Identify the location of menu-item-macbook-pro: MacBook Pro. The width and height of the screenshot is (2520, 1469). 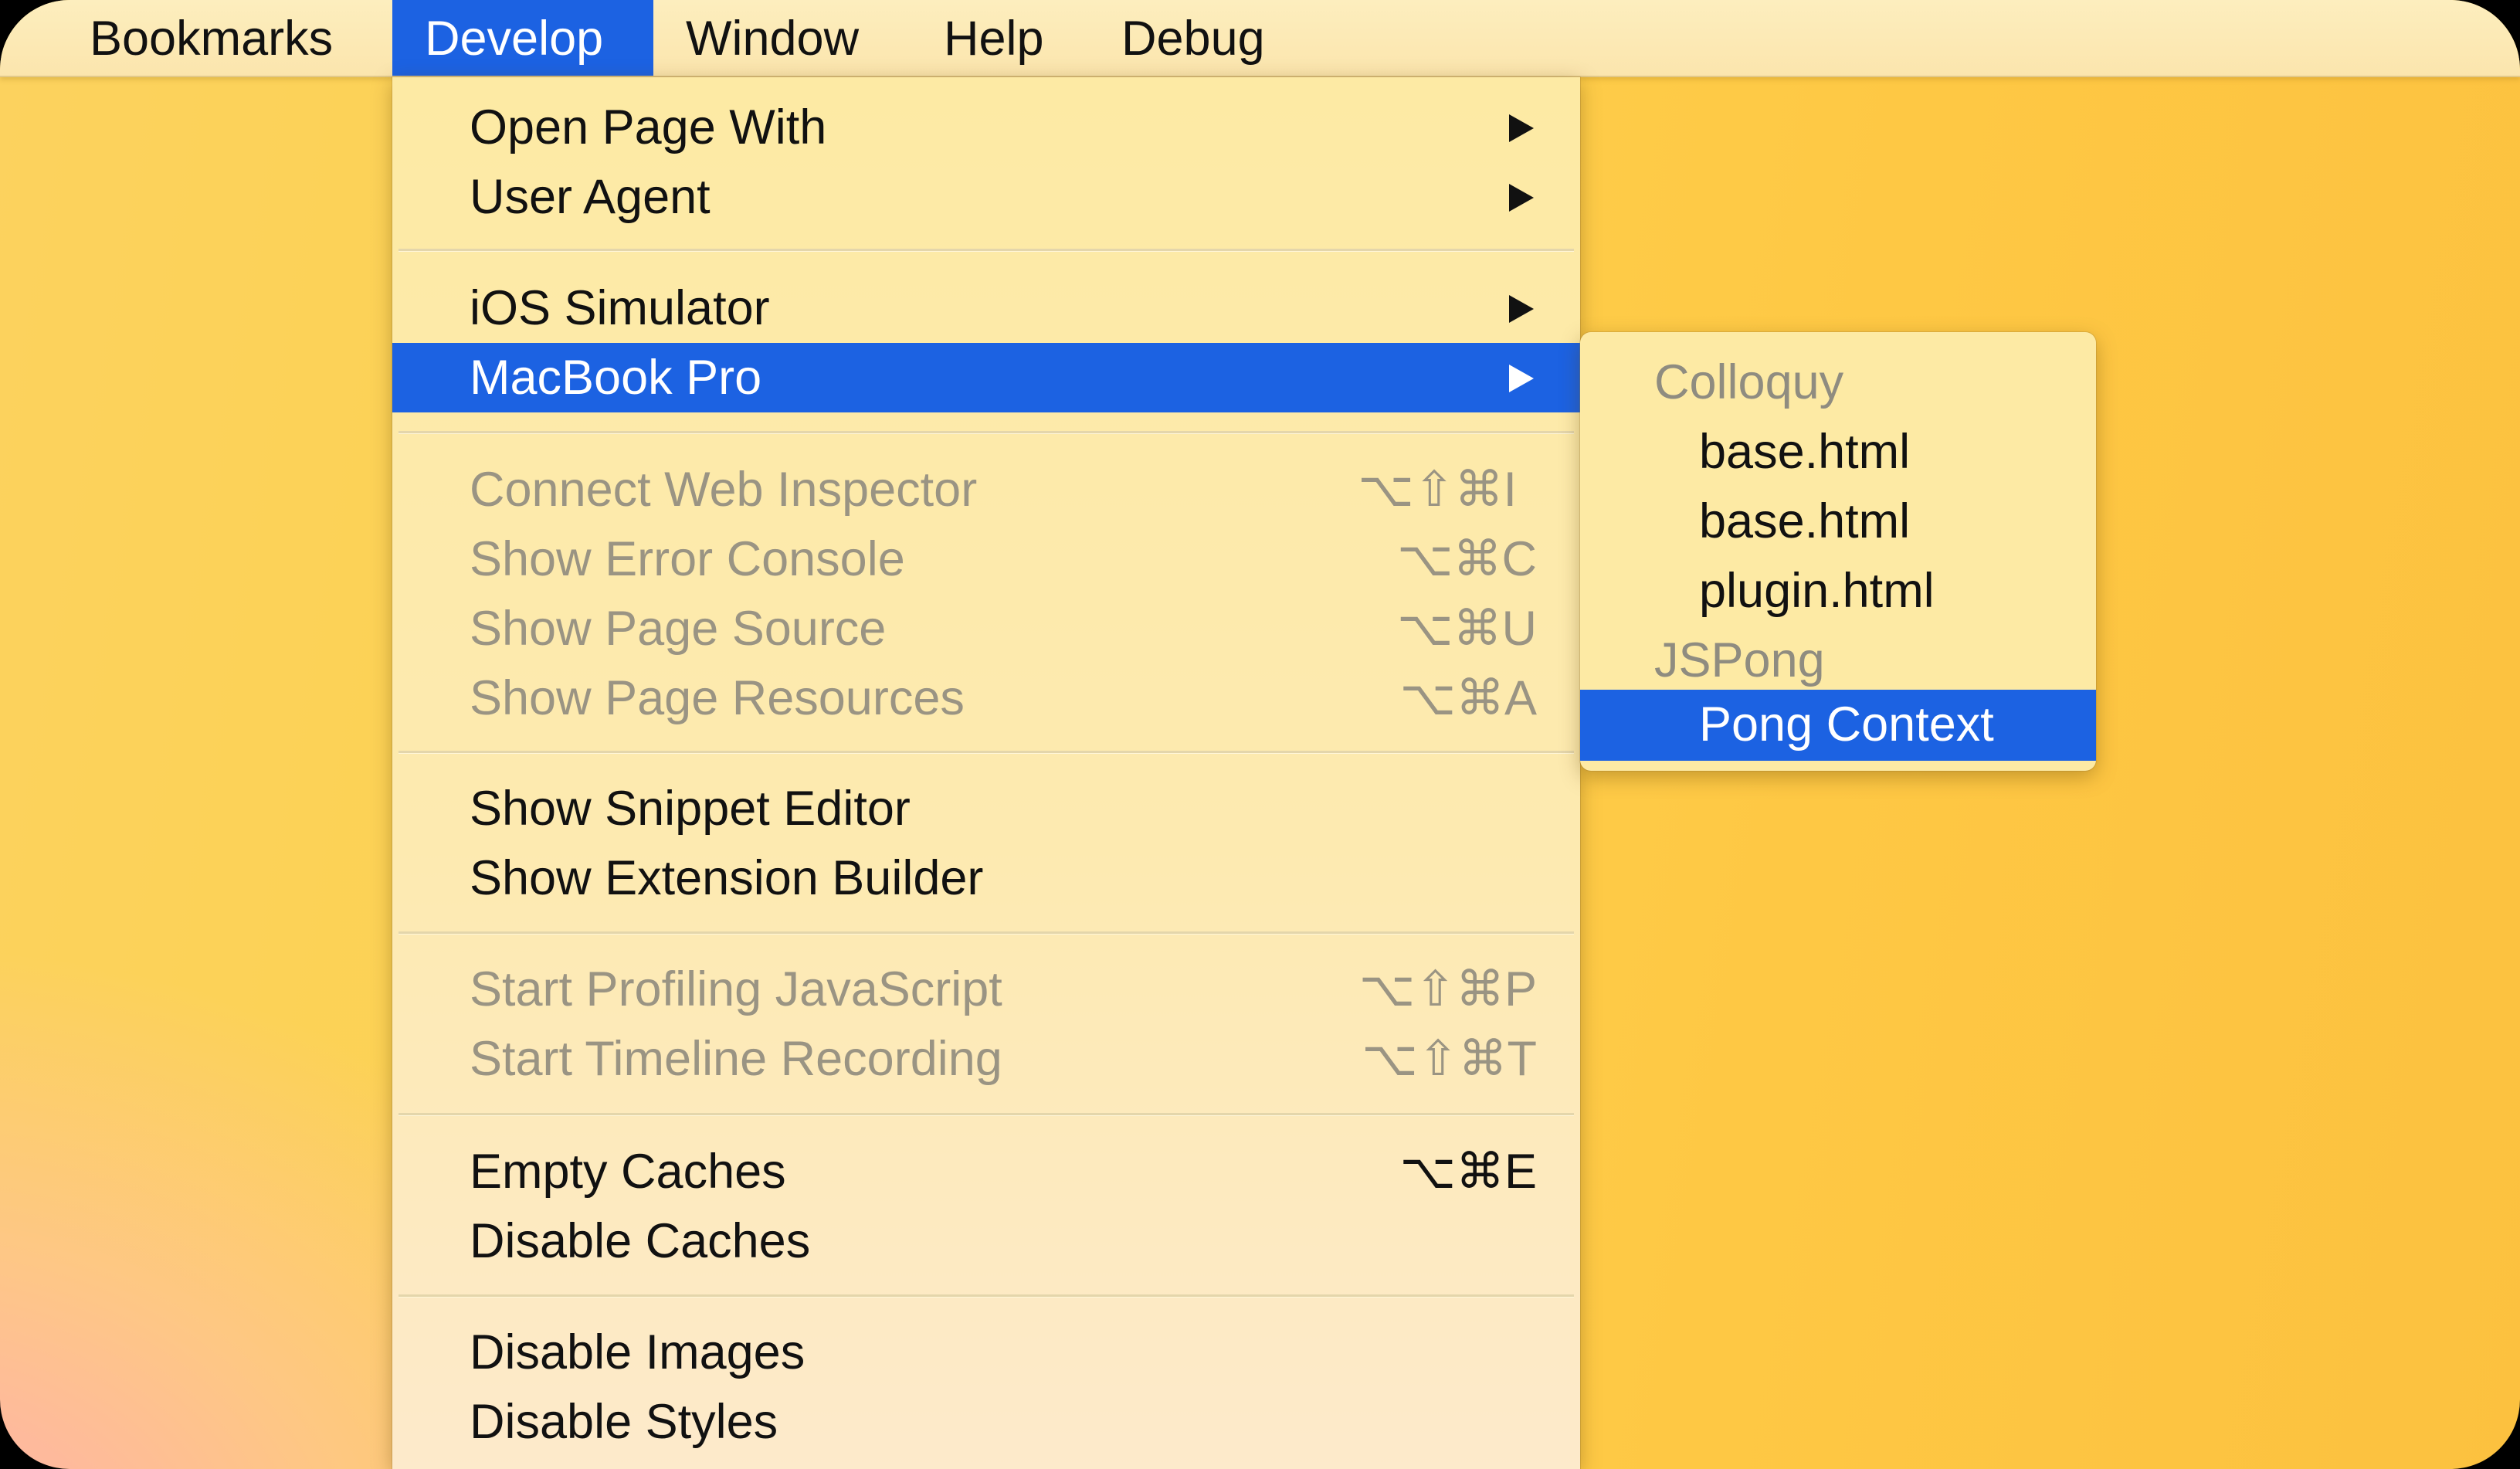
(986, 377).